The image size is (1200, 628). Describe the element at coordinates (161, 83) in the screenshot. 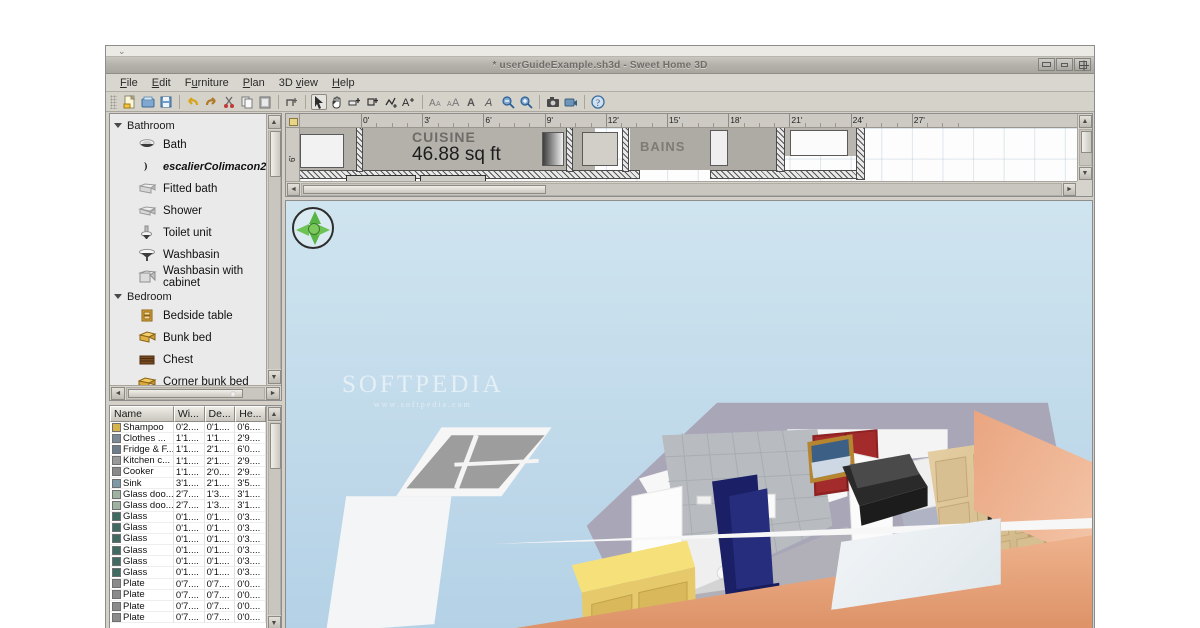

I see `menu-edit: Edit` at that location.